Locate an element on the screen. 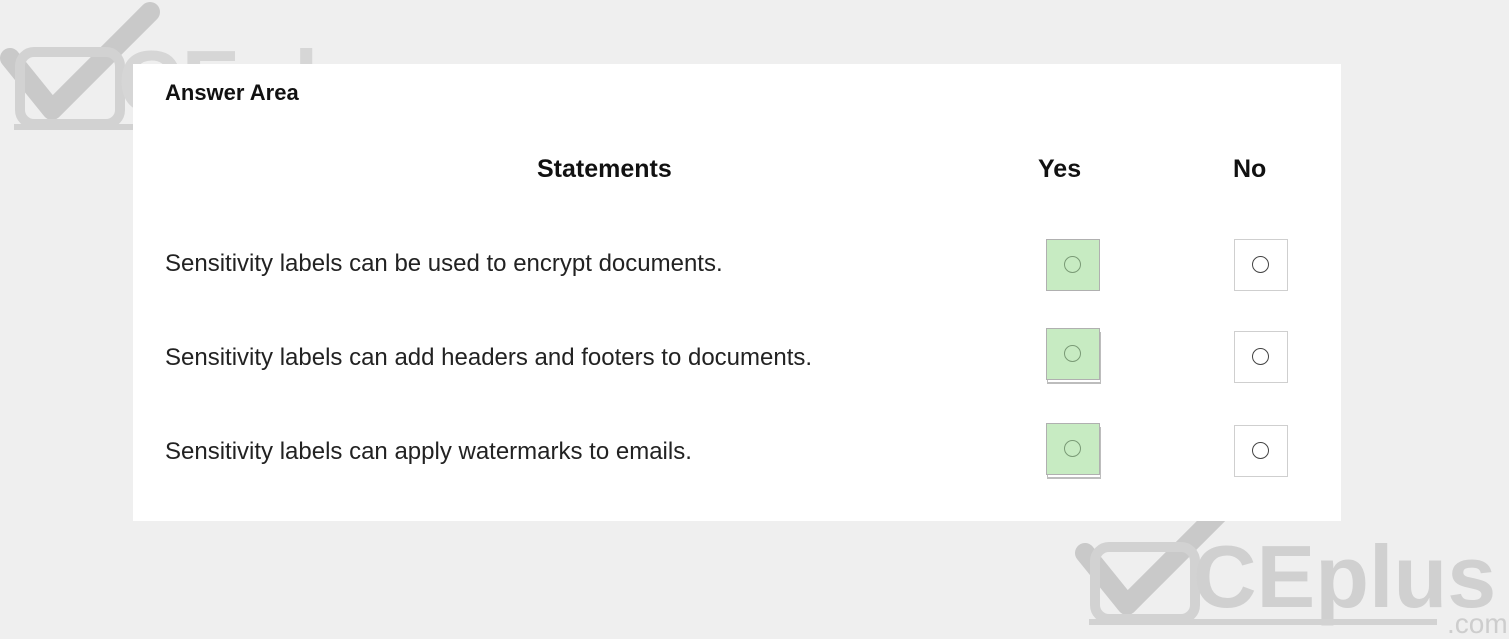 This screenshot has height=639, width=1509. svg-text: .com is located at coordinates (1477, 623).